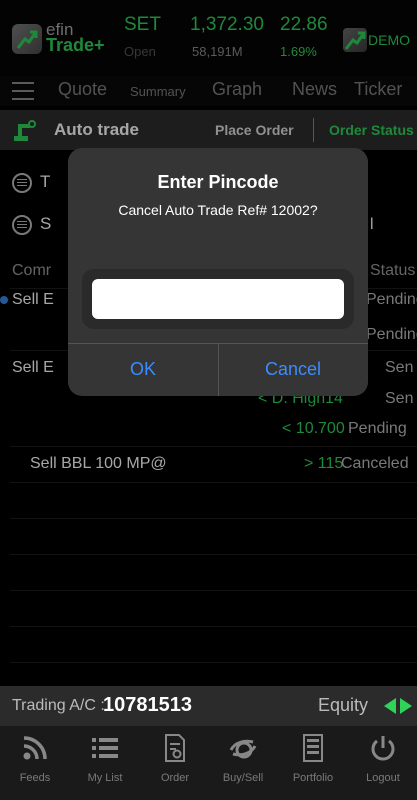  Describe the element at coordinates (243, 778) in the screenshot. I see `tab-buy-sell-label: Buy/Sell` at that location.